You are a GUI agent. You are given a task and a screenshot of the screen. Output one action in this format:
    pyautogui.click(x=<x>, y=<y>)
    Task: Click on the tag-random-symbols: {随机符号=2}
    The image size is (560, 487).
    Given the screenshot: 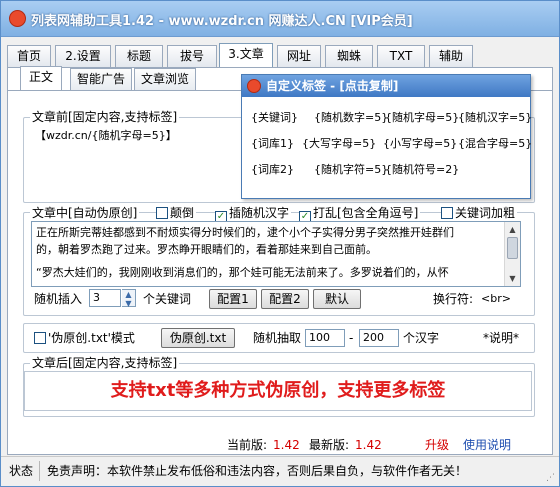 What is the action you would take?
    pyautogui.click(x=422, y=170)
    